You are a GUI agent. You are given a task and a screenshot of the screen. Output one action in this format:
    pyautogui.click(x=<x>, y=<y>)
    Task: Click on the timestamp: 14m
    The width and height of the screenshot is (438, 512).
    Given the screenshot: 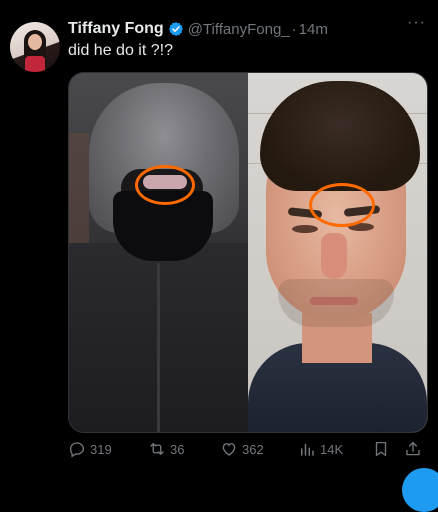 What is the action you would take?
    pyautogui.click(x=313, y=29)
    